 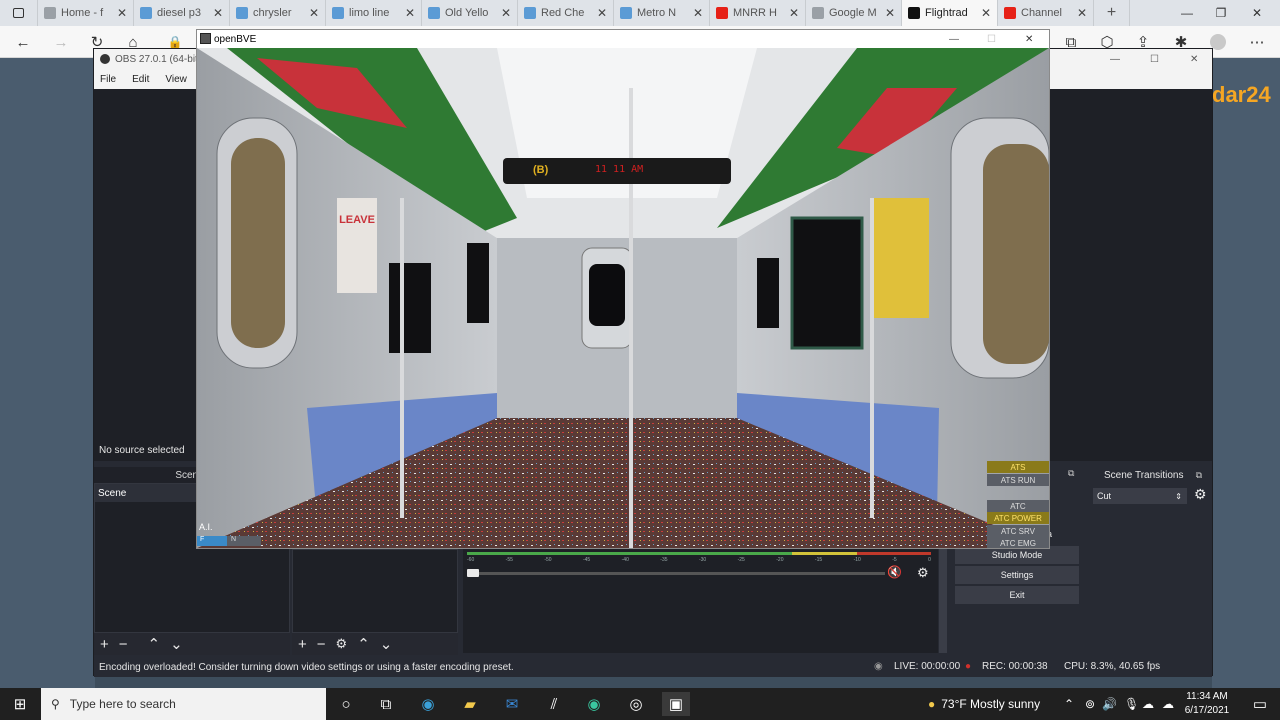 I want to click on browser-tab: Metro N ✕, so click(x=662, y=13).